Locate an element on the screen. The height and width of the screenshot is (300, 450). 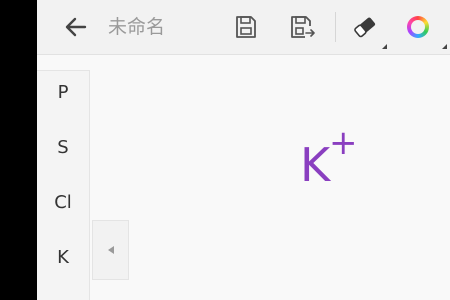
color-menu-indicator is located at coordinates (444, 46).